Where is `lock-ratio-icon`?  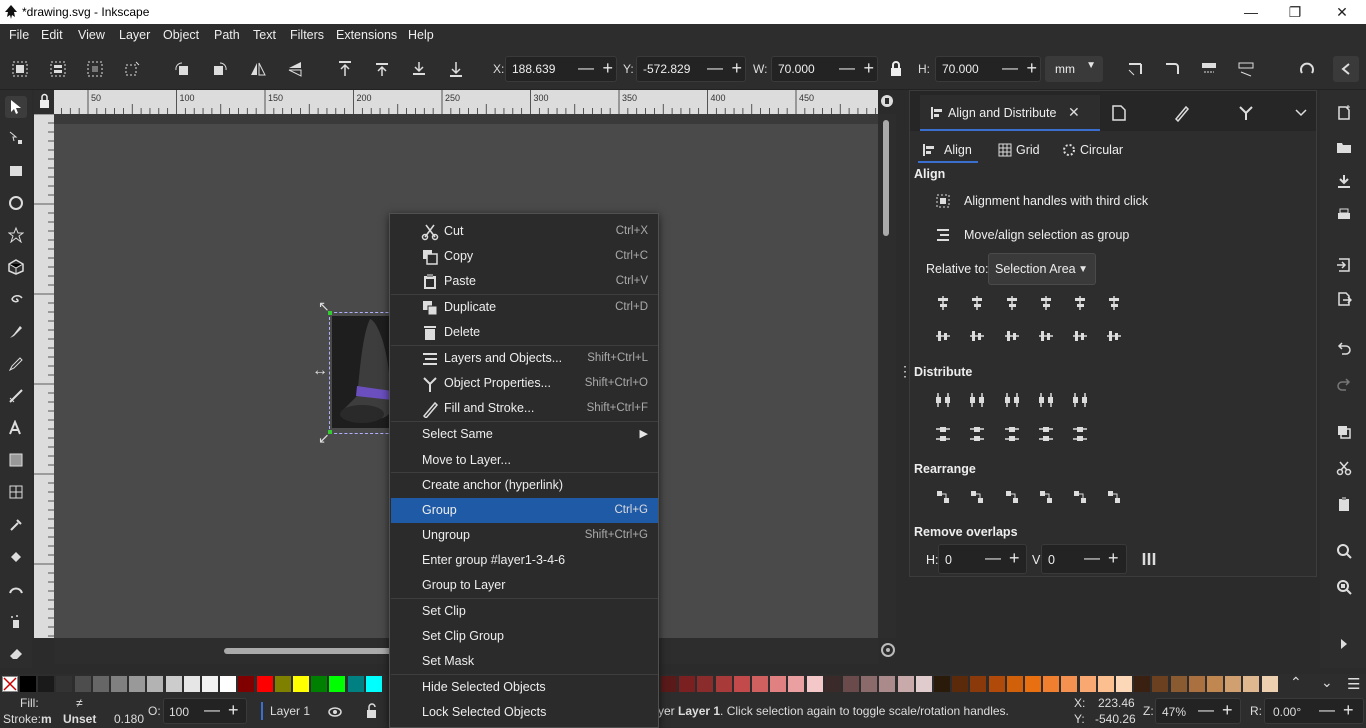 lock-ratio-icon is located at coordinates (896, 69).